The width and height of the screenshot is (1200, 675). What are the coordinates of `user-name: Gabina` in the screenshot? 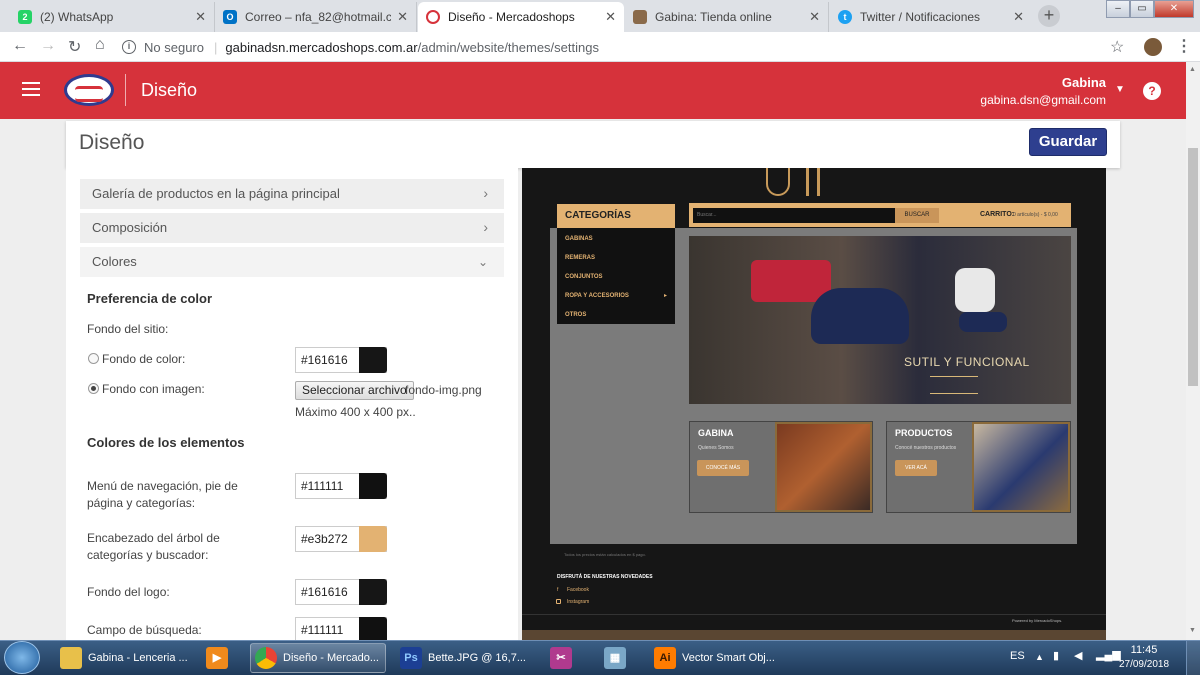 It's located at (1053, 82).